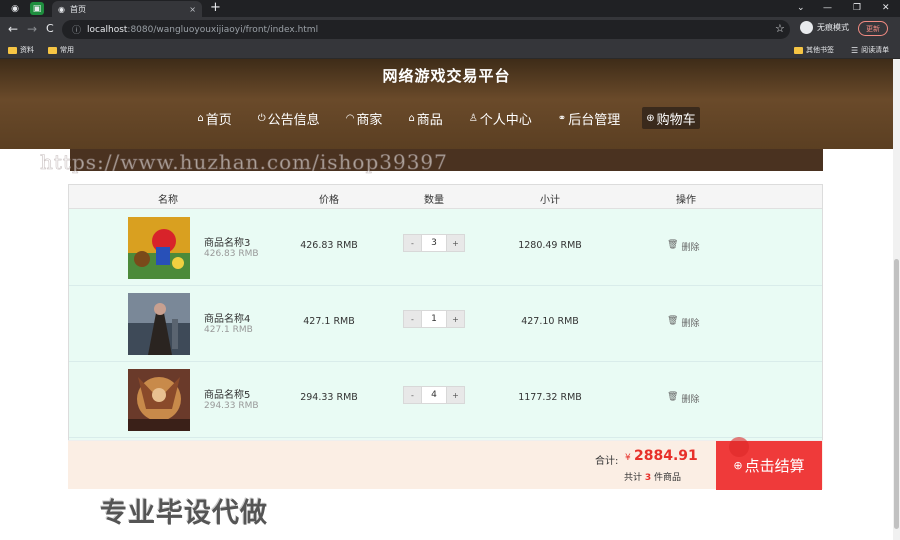 The width and height of the screenshot is (900, 540). I want to click on page-scrollbar, so click(896, 299).